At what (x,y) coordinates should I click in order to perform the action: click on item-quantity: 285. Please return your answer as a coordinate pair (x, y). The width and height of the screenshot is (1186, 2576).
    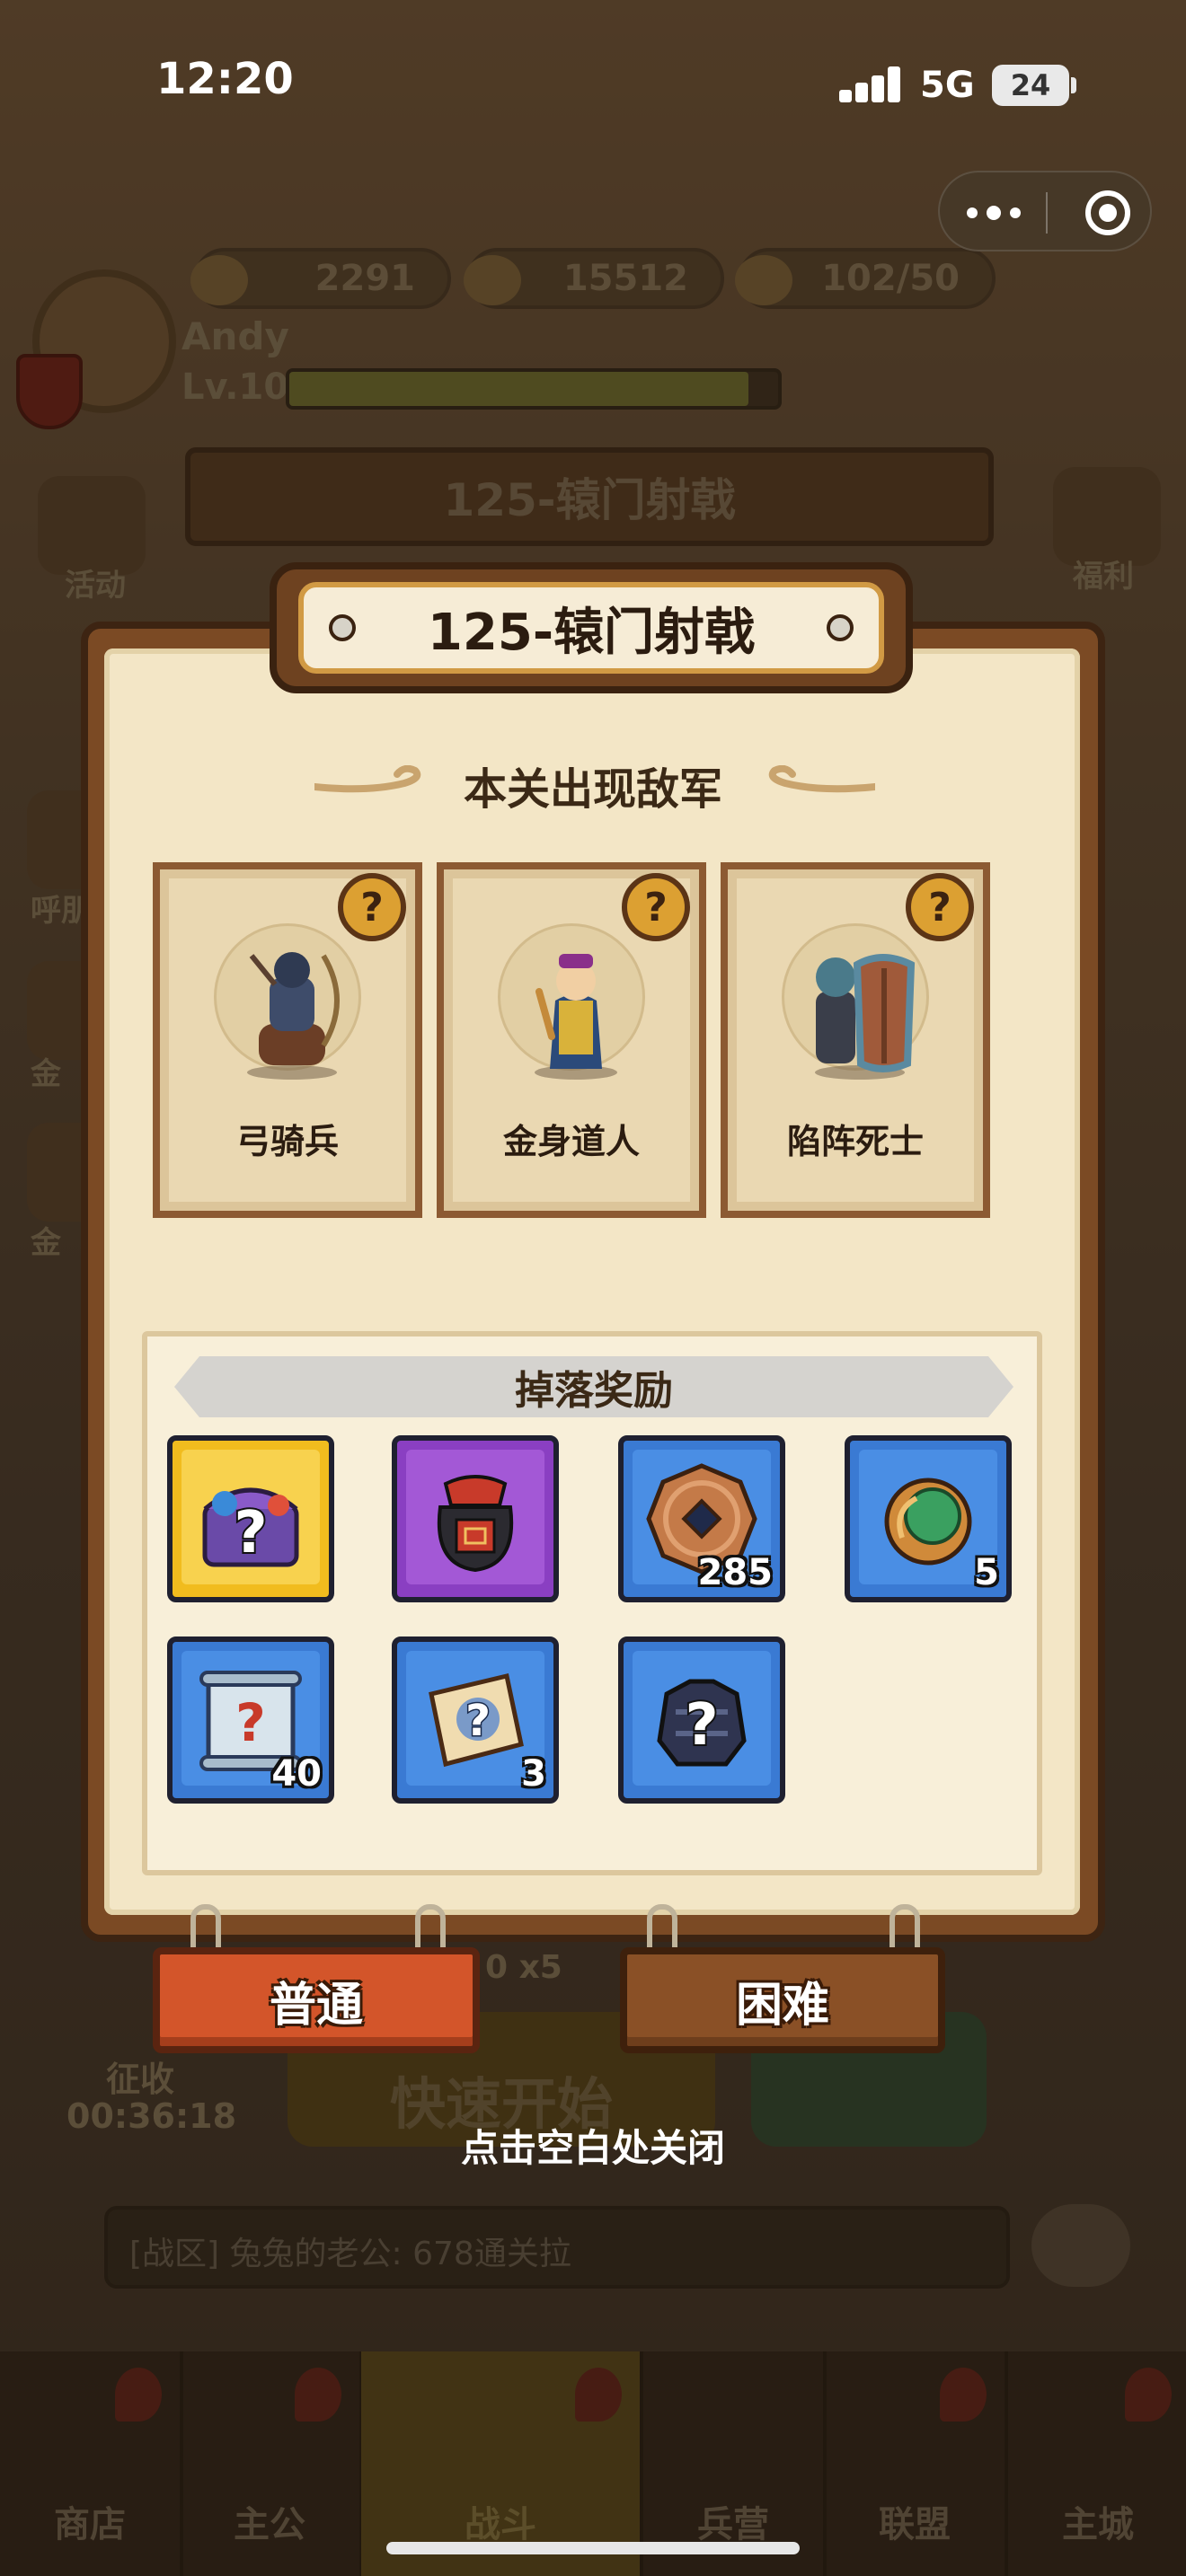
    Looking at the image, I should click on (735, 1572).